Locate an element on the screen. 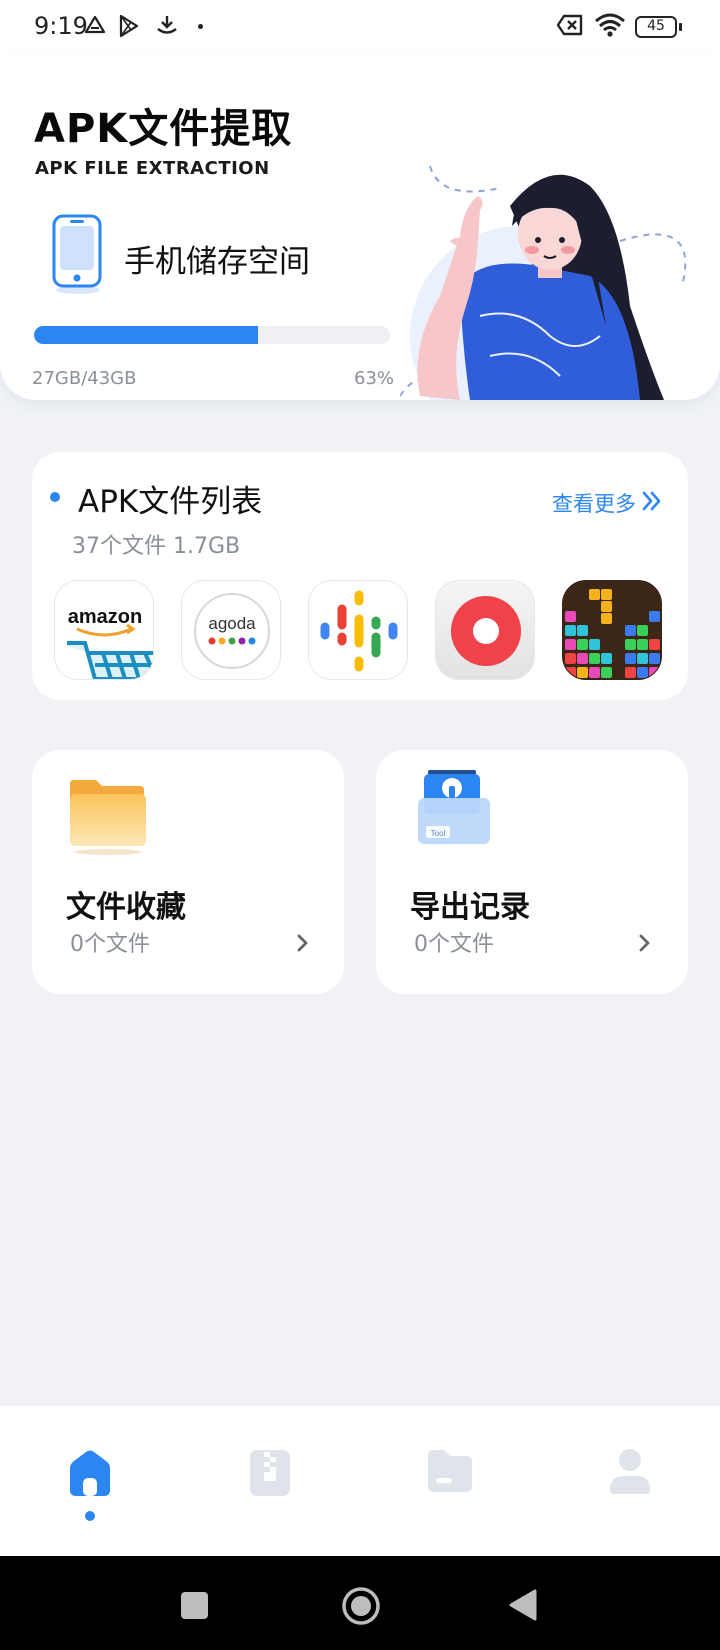 This screenshot has width=720, height=1650. block-puzzle-app-icon is located at coordinates (612, 630).